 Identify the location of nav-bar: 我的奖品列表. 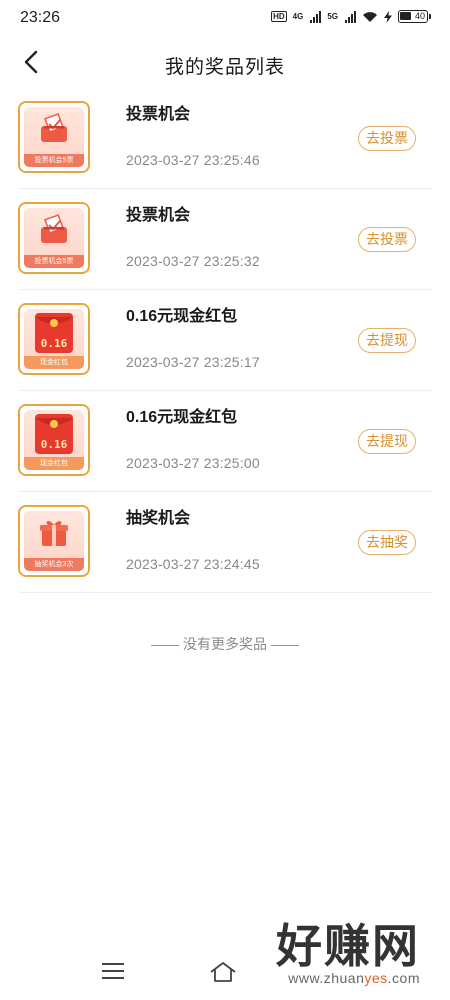
(225, 63).